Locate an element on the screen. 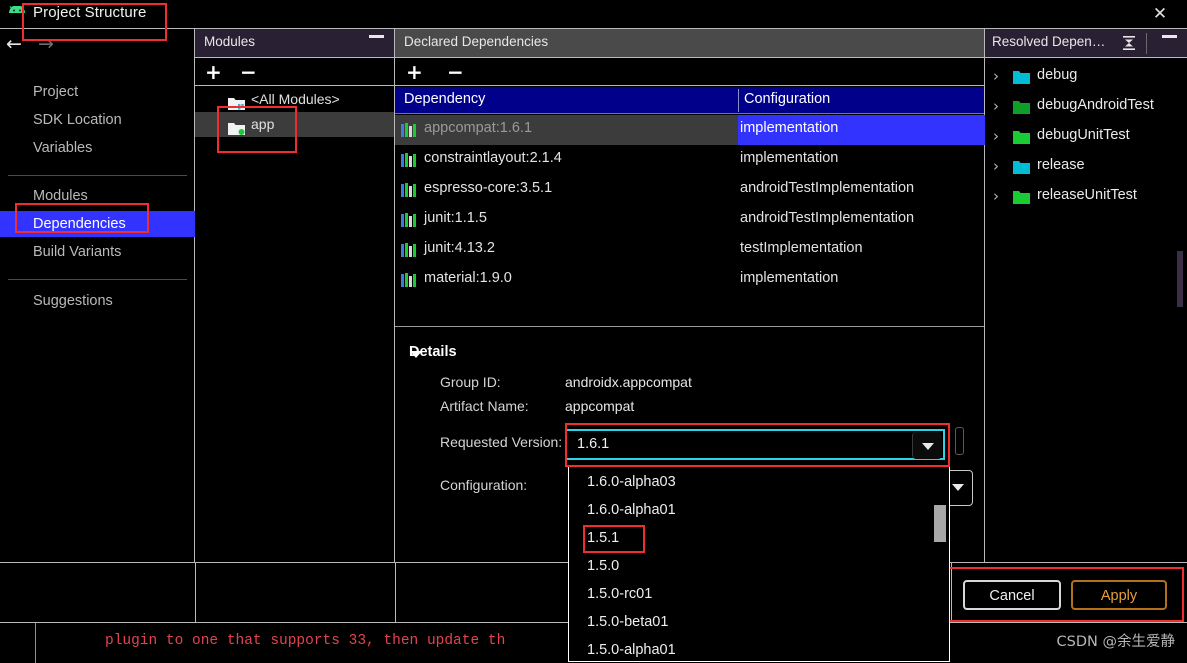 The height and width of the screenshot is (663, 1187). group-id-label: Group ID: is located at coordinates (470, 382).